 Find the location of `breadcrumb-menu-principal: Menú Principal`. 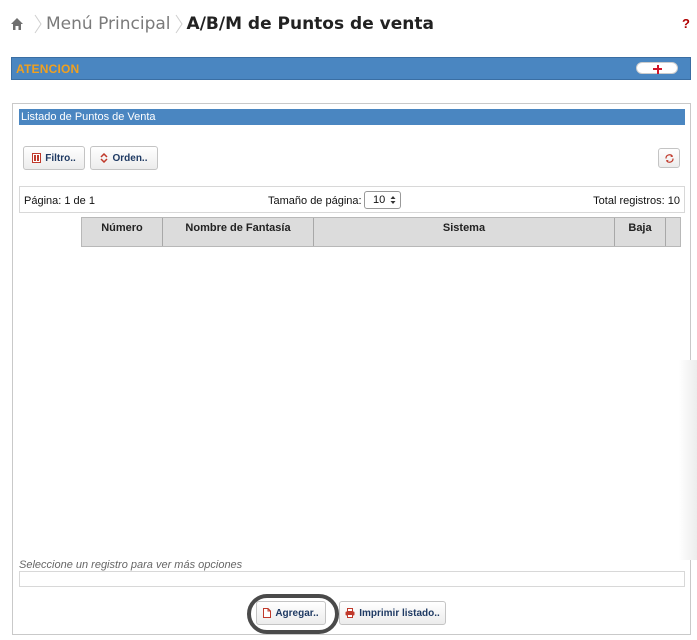

breadcrumb-menu-principal: Menú Principal is located at coordinates (108, 24).